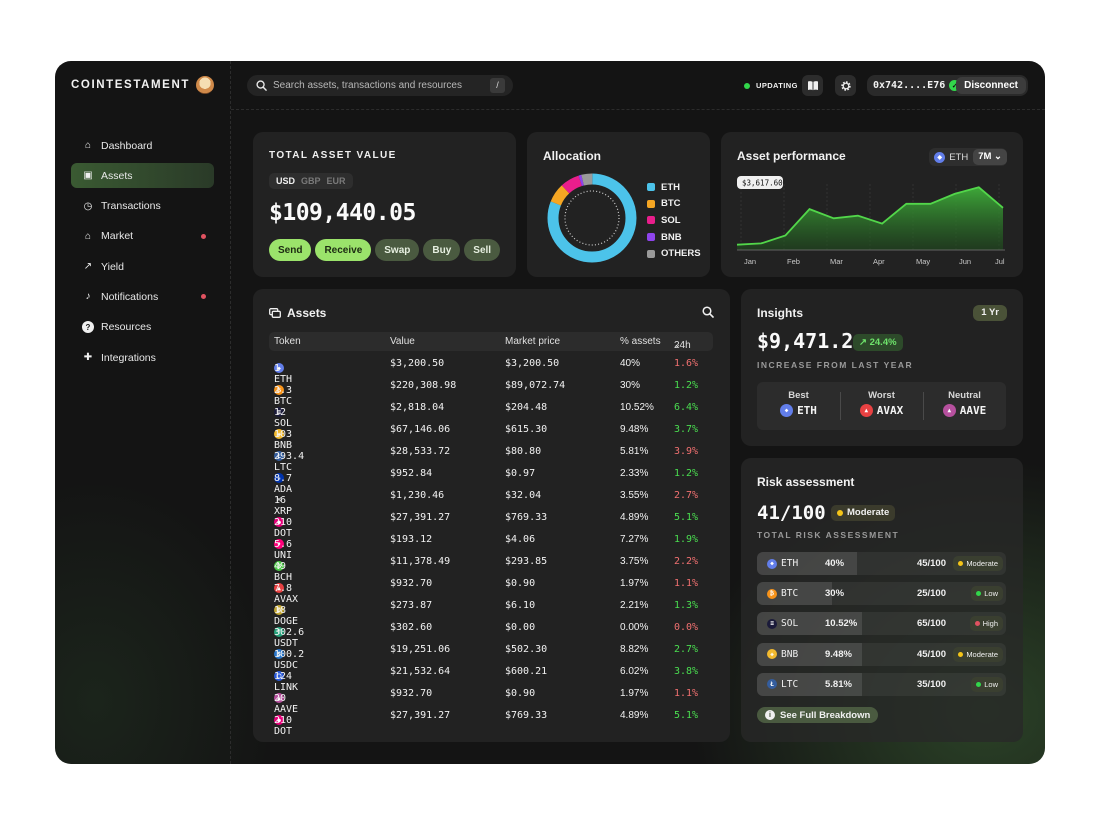  Describe the element at coordinates (866, 410) in the screenshot. I see `avax-icon: ▲` at that location.